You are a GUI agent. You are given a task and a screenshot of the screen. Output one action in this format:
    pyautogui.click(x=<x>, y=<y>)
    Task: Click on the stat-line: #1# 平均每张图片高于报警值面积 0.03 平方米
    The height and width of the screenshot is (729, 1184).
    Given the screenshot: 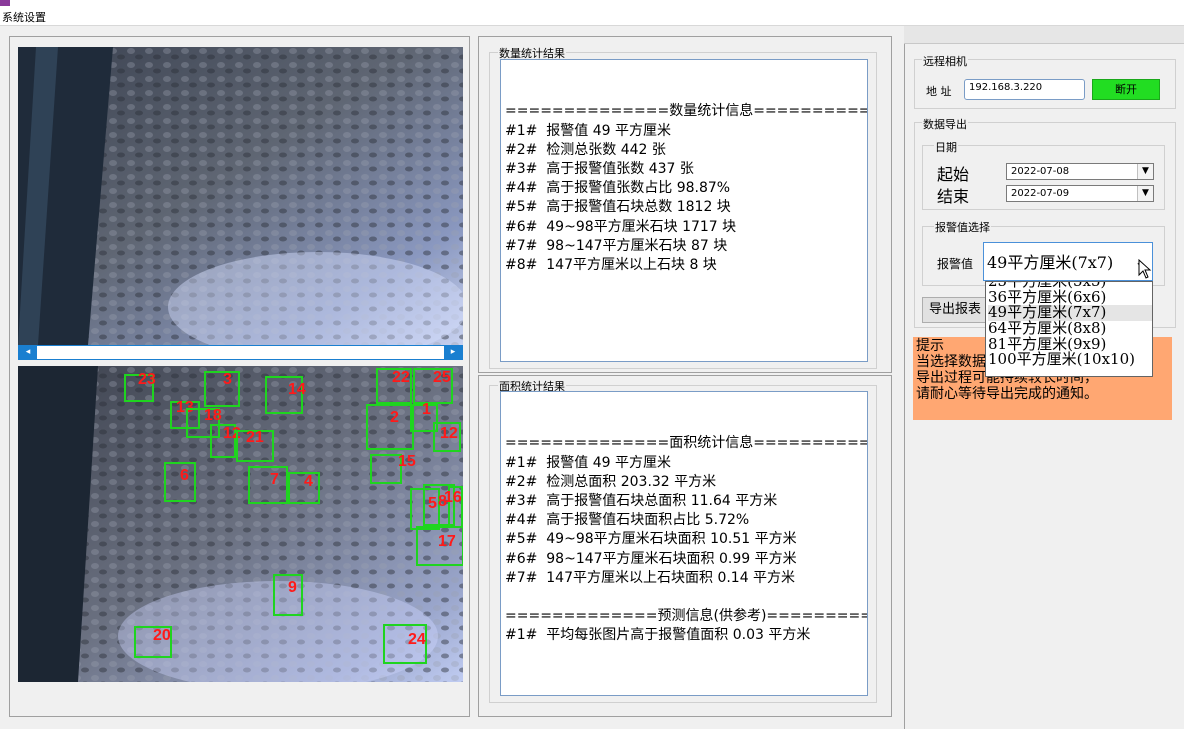 What is the action you would take?
    pyautogui.click(x=658, y=635)
    